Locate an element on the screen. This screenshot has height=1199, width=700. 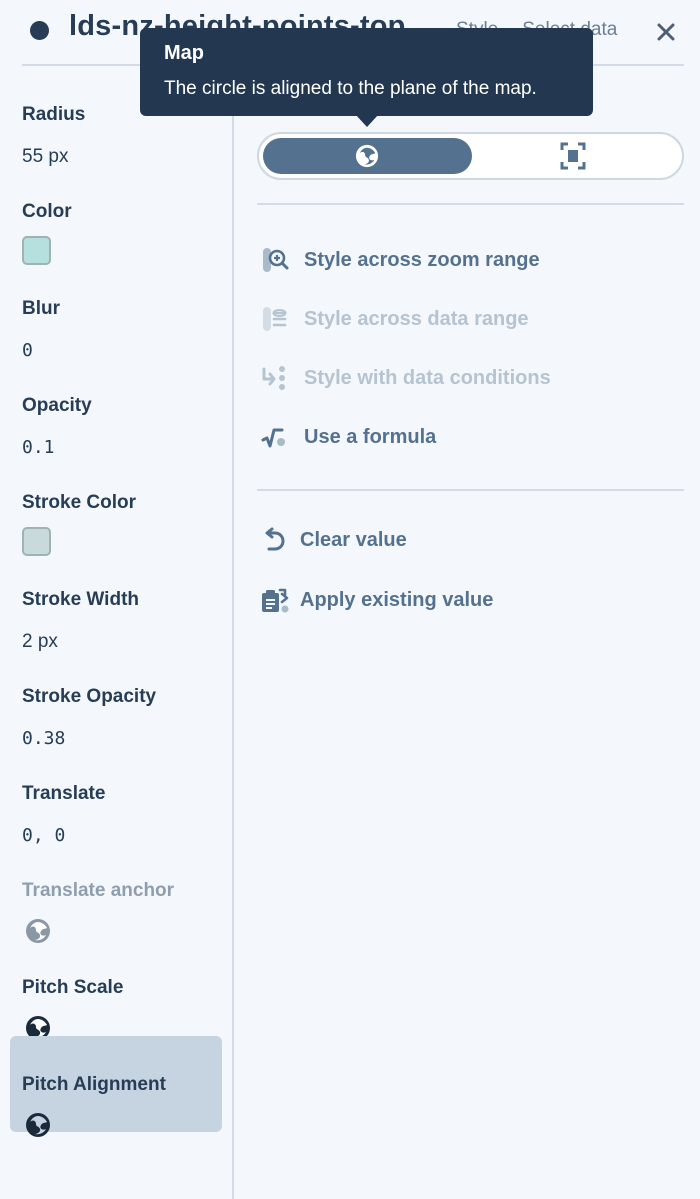
property-label: Translate anchor is located at coordinates (98, 890).